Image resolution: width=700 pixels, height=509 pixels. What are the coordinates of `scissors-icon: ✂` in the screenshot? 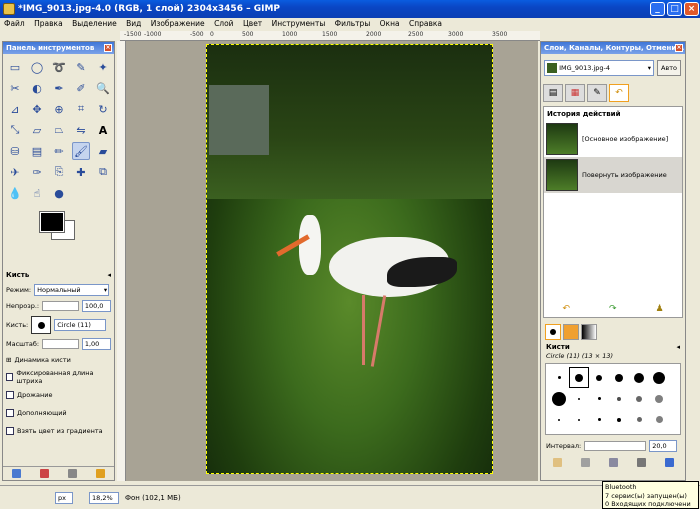 It's located at (15, 88).